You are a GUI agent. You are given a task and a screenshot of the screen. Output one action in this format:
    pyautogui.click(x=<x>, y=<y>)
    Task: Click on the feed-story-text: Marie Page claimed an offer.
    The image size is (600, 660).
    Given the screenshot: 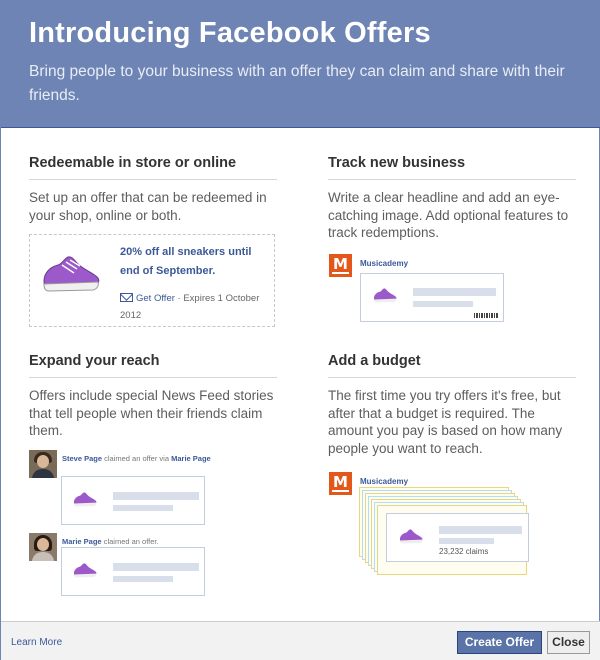 What is the action you would take?
    pyautogui.click(x=110, y=541)
    